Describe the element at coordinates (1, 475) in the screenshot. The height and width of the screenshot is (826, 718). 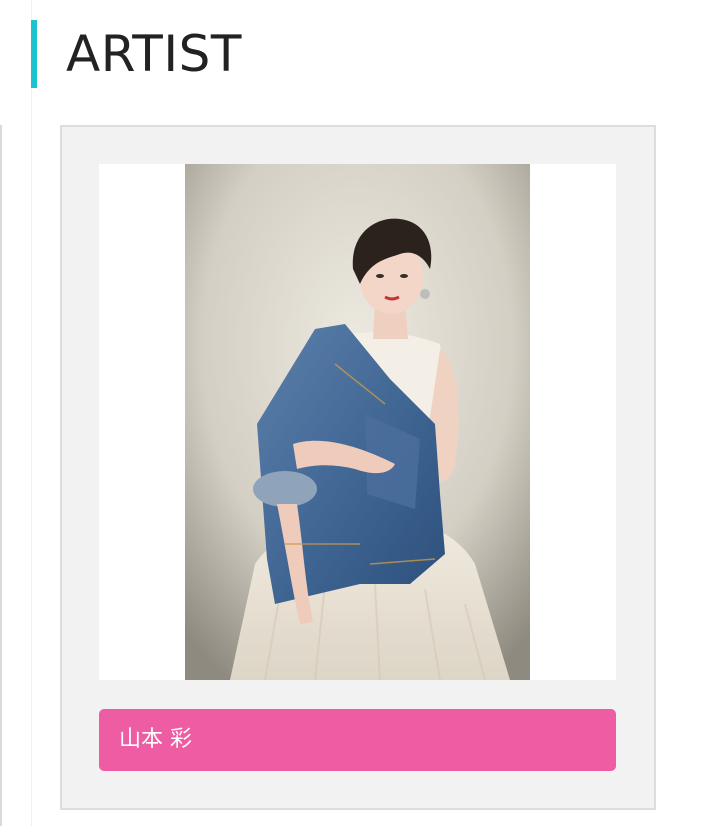
I see `left-border` at that location.